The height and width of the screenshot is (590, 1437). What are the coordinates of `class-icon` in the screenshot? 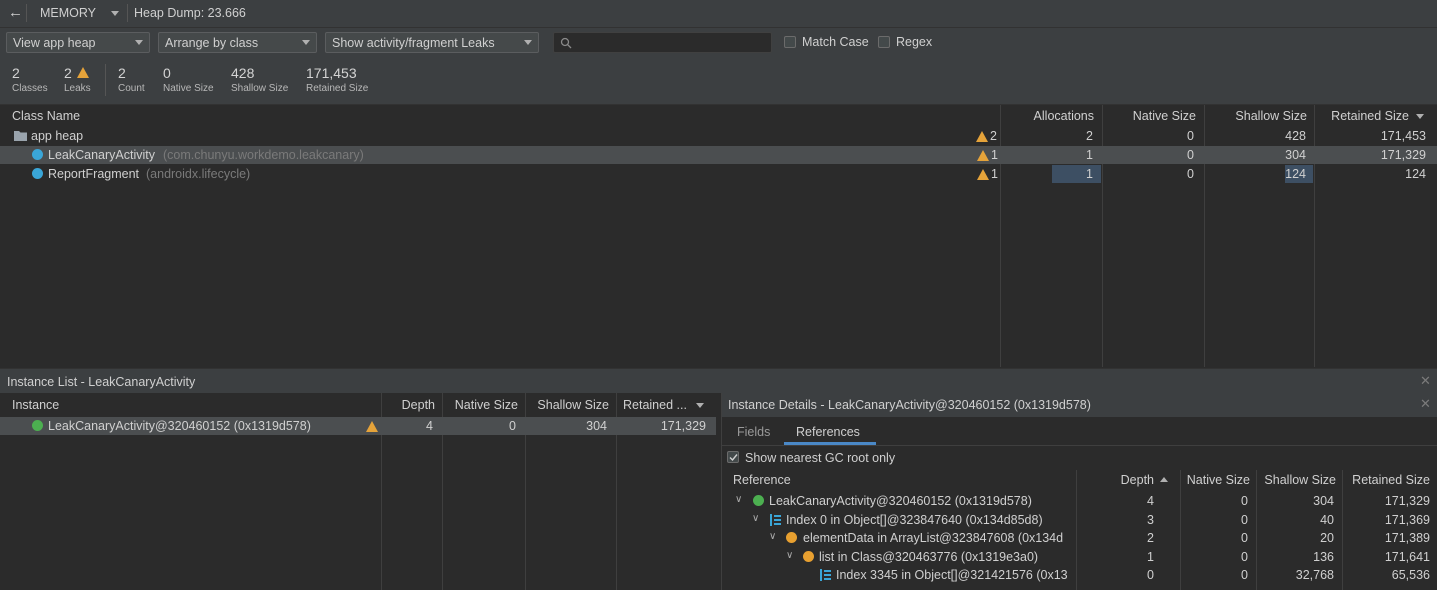 It's located at (37, 154).